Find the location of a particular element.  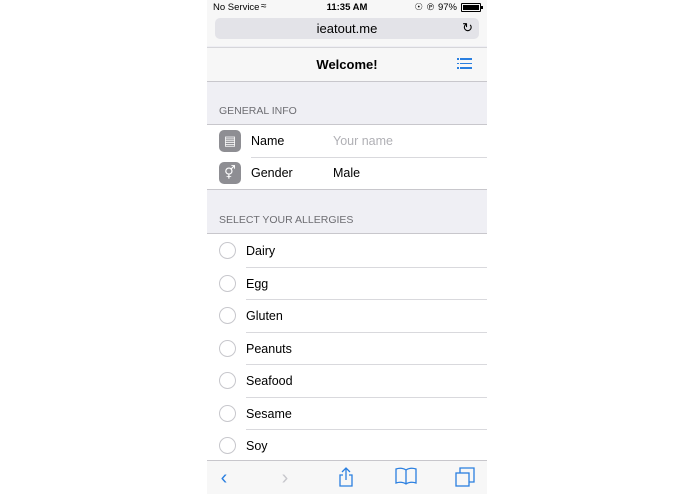

address-bar-container: ieatout.me ↻ is located at coordinates (347, 30).